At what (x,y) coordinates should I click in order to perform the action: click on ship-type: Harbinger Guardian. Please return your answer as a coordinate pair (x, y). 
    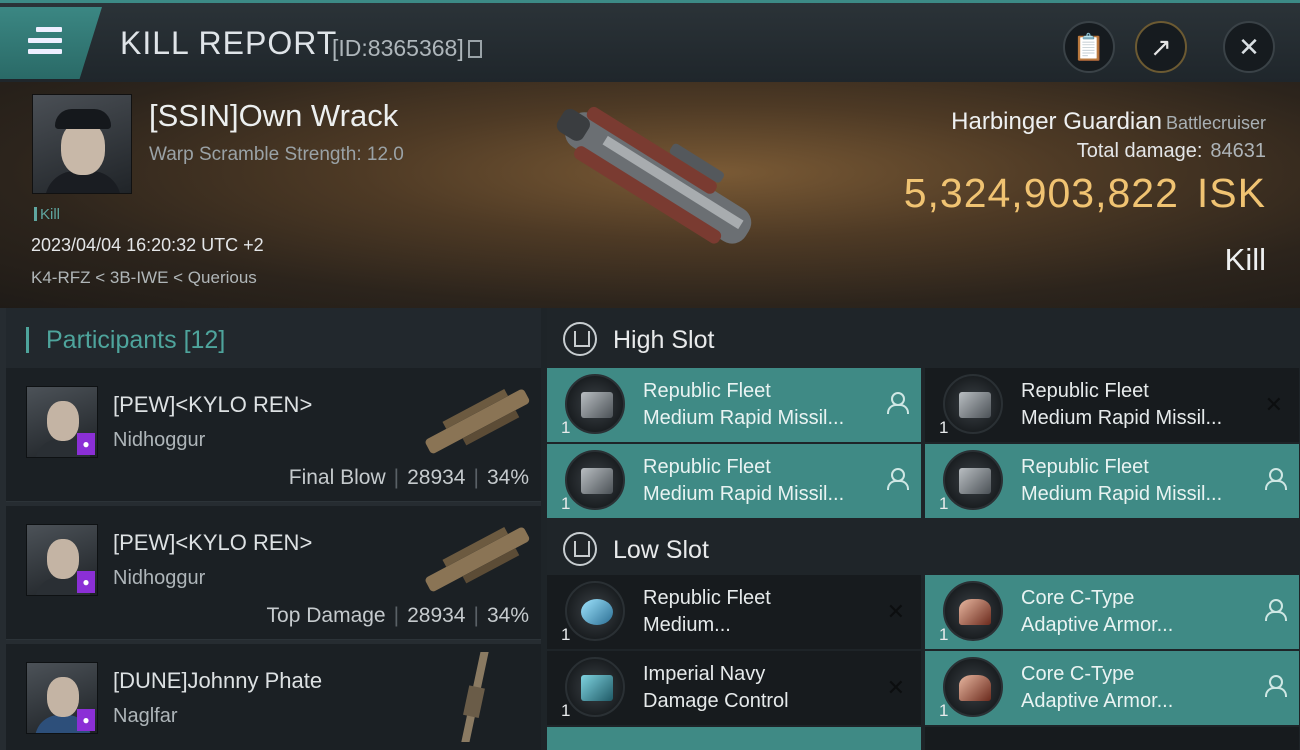
    Looking at the image, I should click on (1056, 121).